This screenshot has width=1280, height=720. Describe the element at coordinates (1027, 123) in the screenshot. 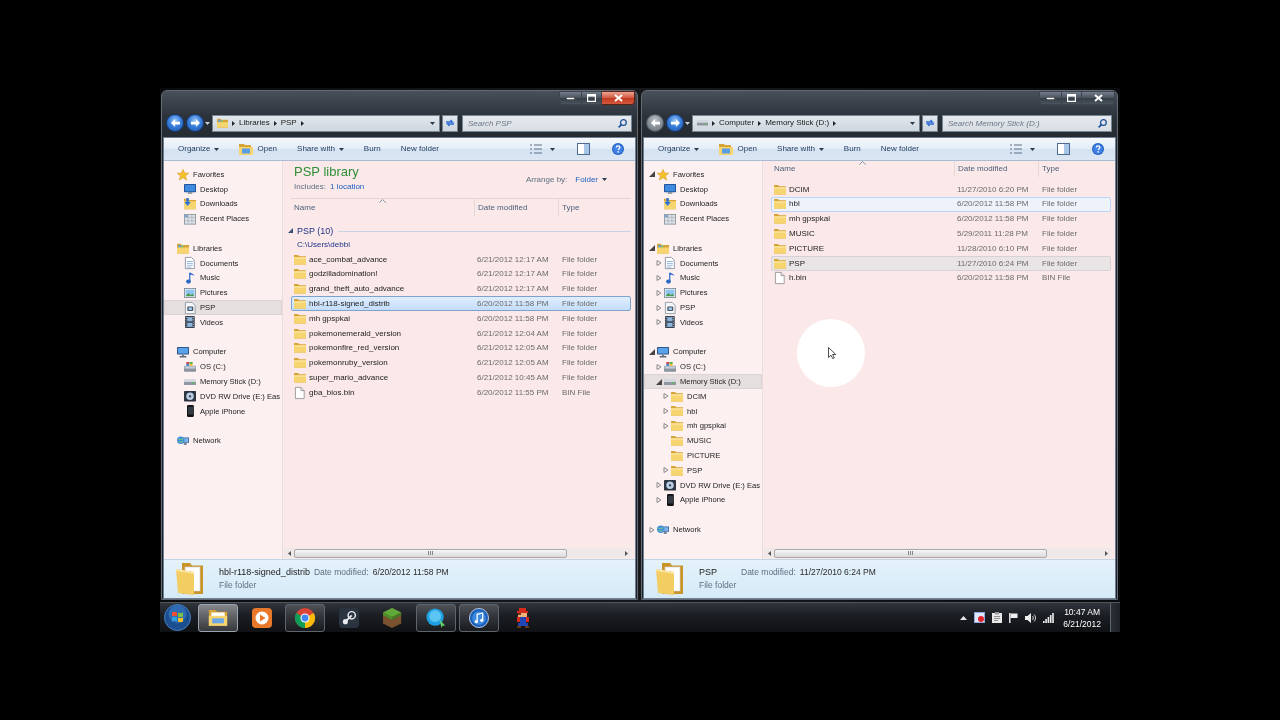

I see `search-field: Search Memory Stick (D:)` at that location.